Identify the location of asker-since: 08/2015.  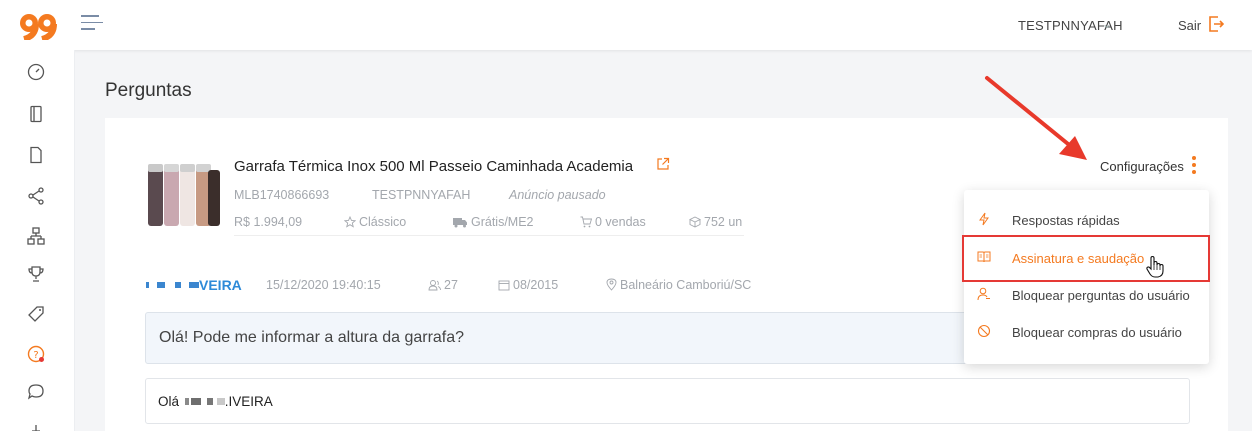
(528, 285).